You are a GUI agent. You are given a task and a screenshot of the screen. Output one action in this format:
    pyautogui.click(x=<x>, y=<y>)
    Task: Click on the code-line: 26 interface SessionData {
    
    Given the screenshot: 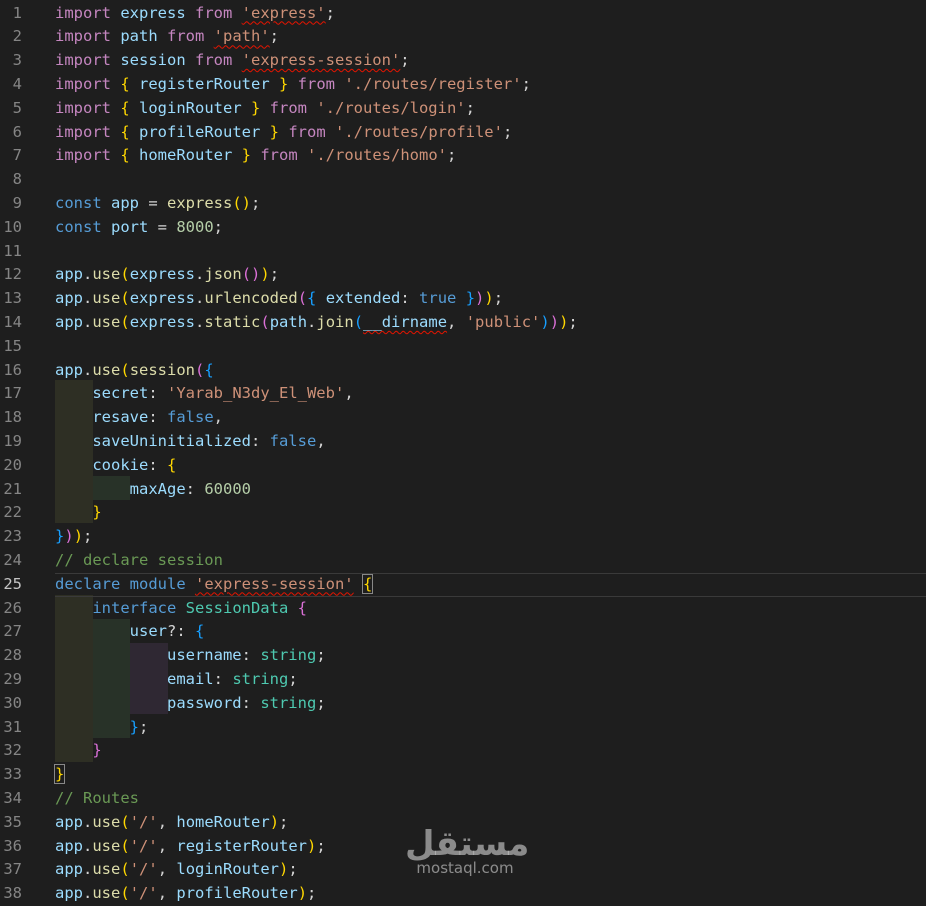 What is the action you would take?
    pyautogui.click(x=463, y=609)
    